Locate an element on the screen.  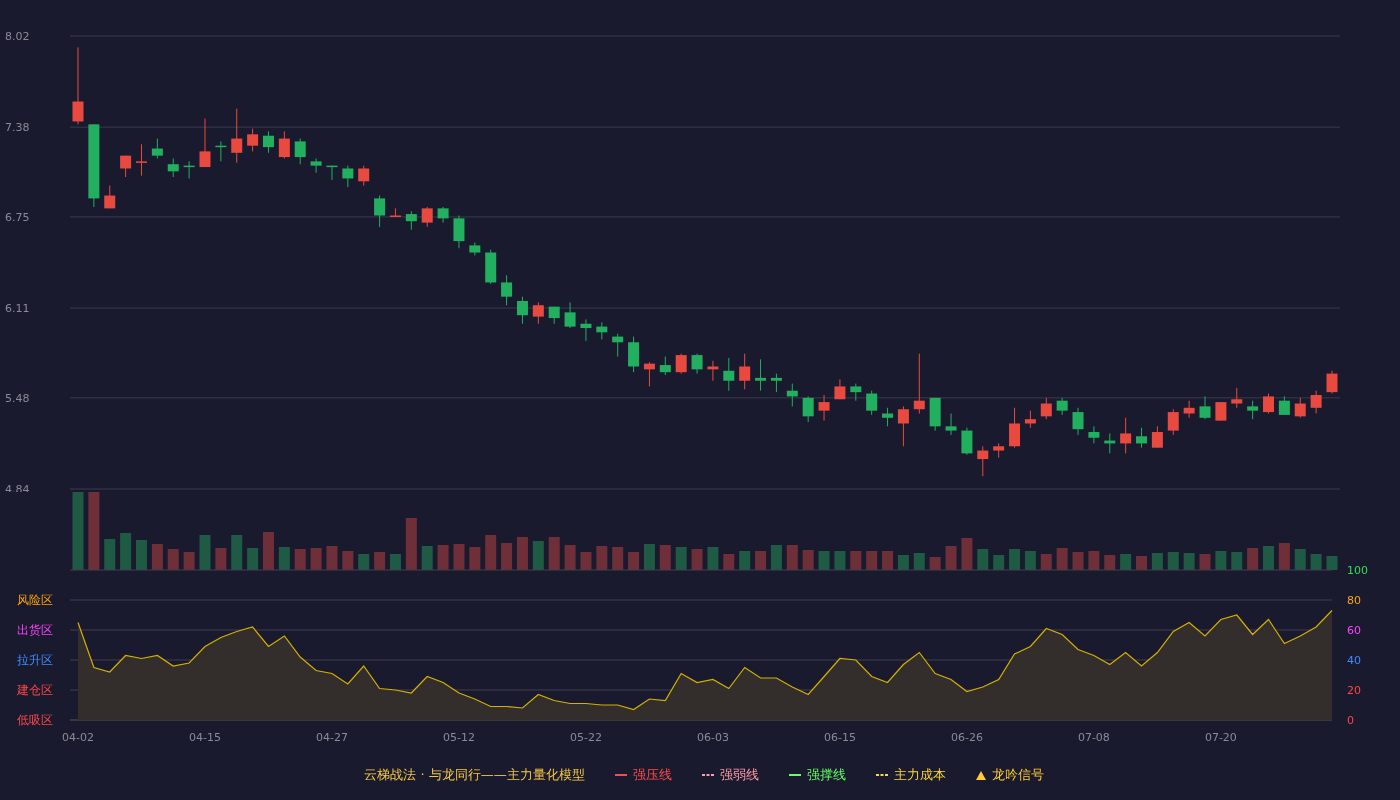
axis-label: 06-26 is located at coordinates (966, 737).